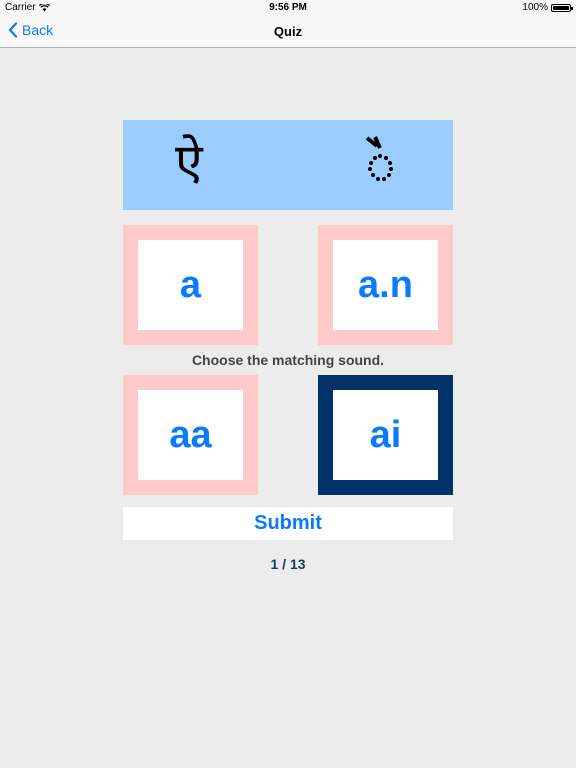 The image size is (576, 768). I want to click on prompt-panel: ऐ, so click(288, 165).